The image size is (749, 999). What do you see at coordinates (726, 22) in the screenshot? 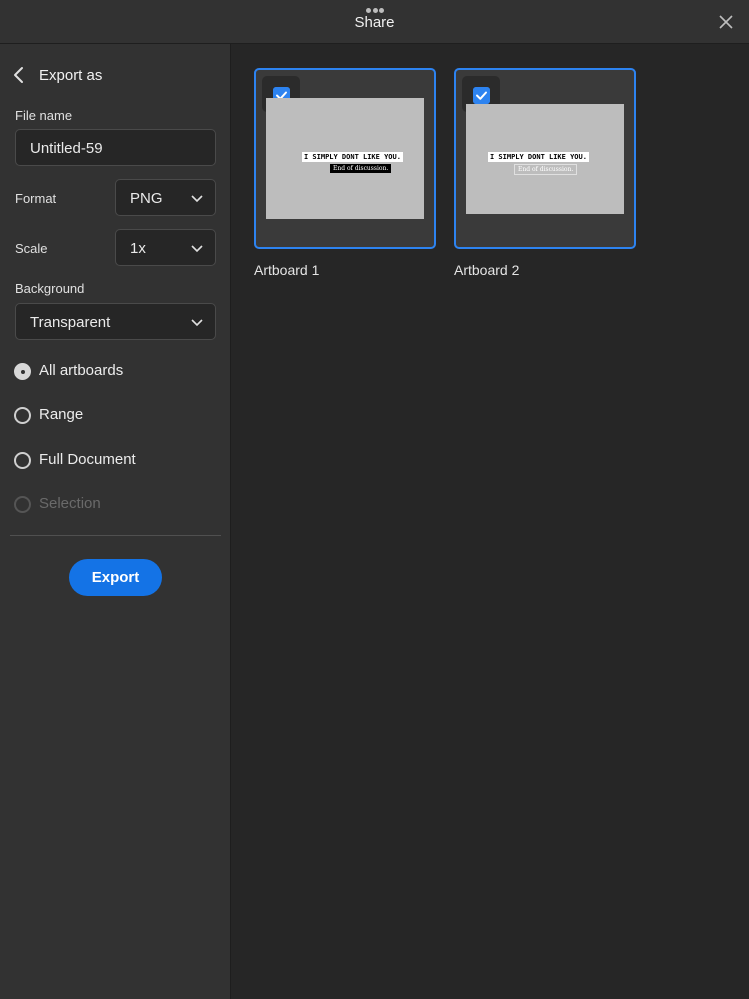
I see `close-icon` at bounding box center [726, 22].